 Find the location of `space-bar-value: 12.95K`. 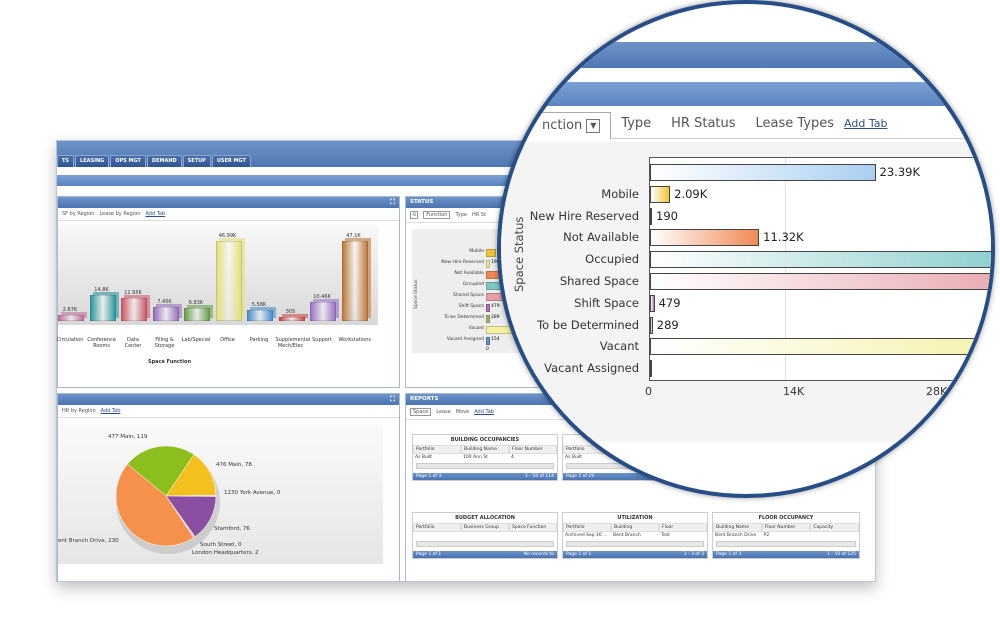

space-bar-value: 12.95K is located at coordinates (133, 292).